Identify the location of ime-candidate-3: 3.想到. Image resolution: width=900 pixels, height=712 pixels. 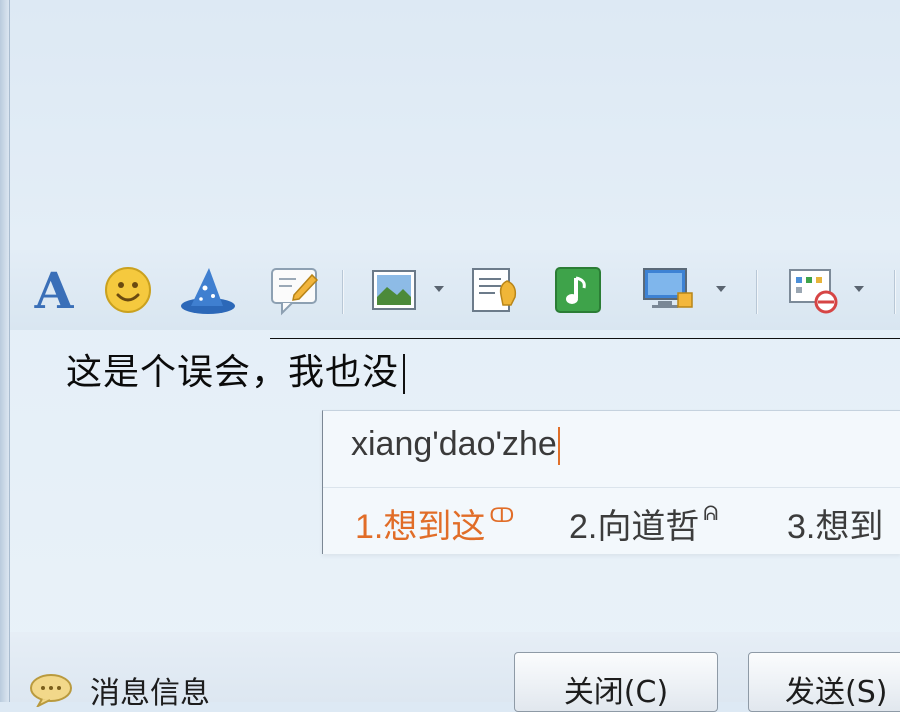
(835, 523).